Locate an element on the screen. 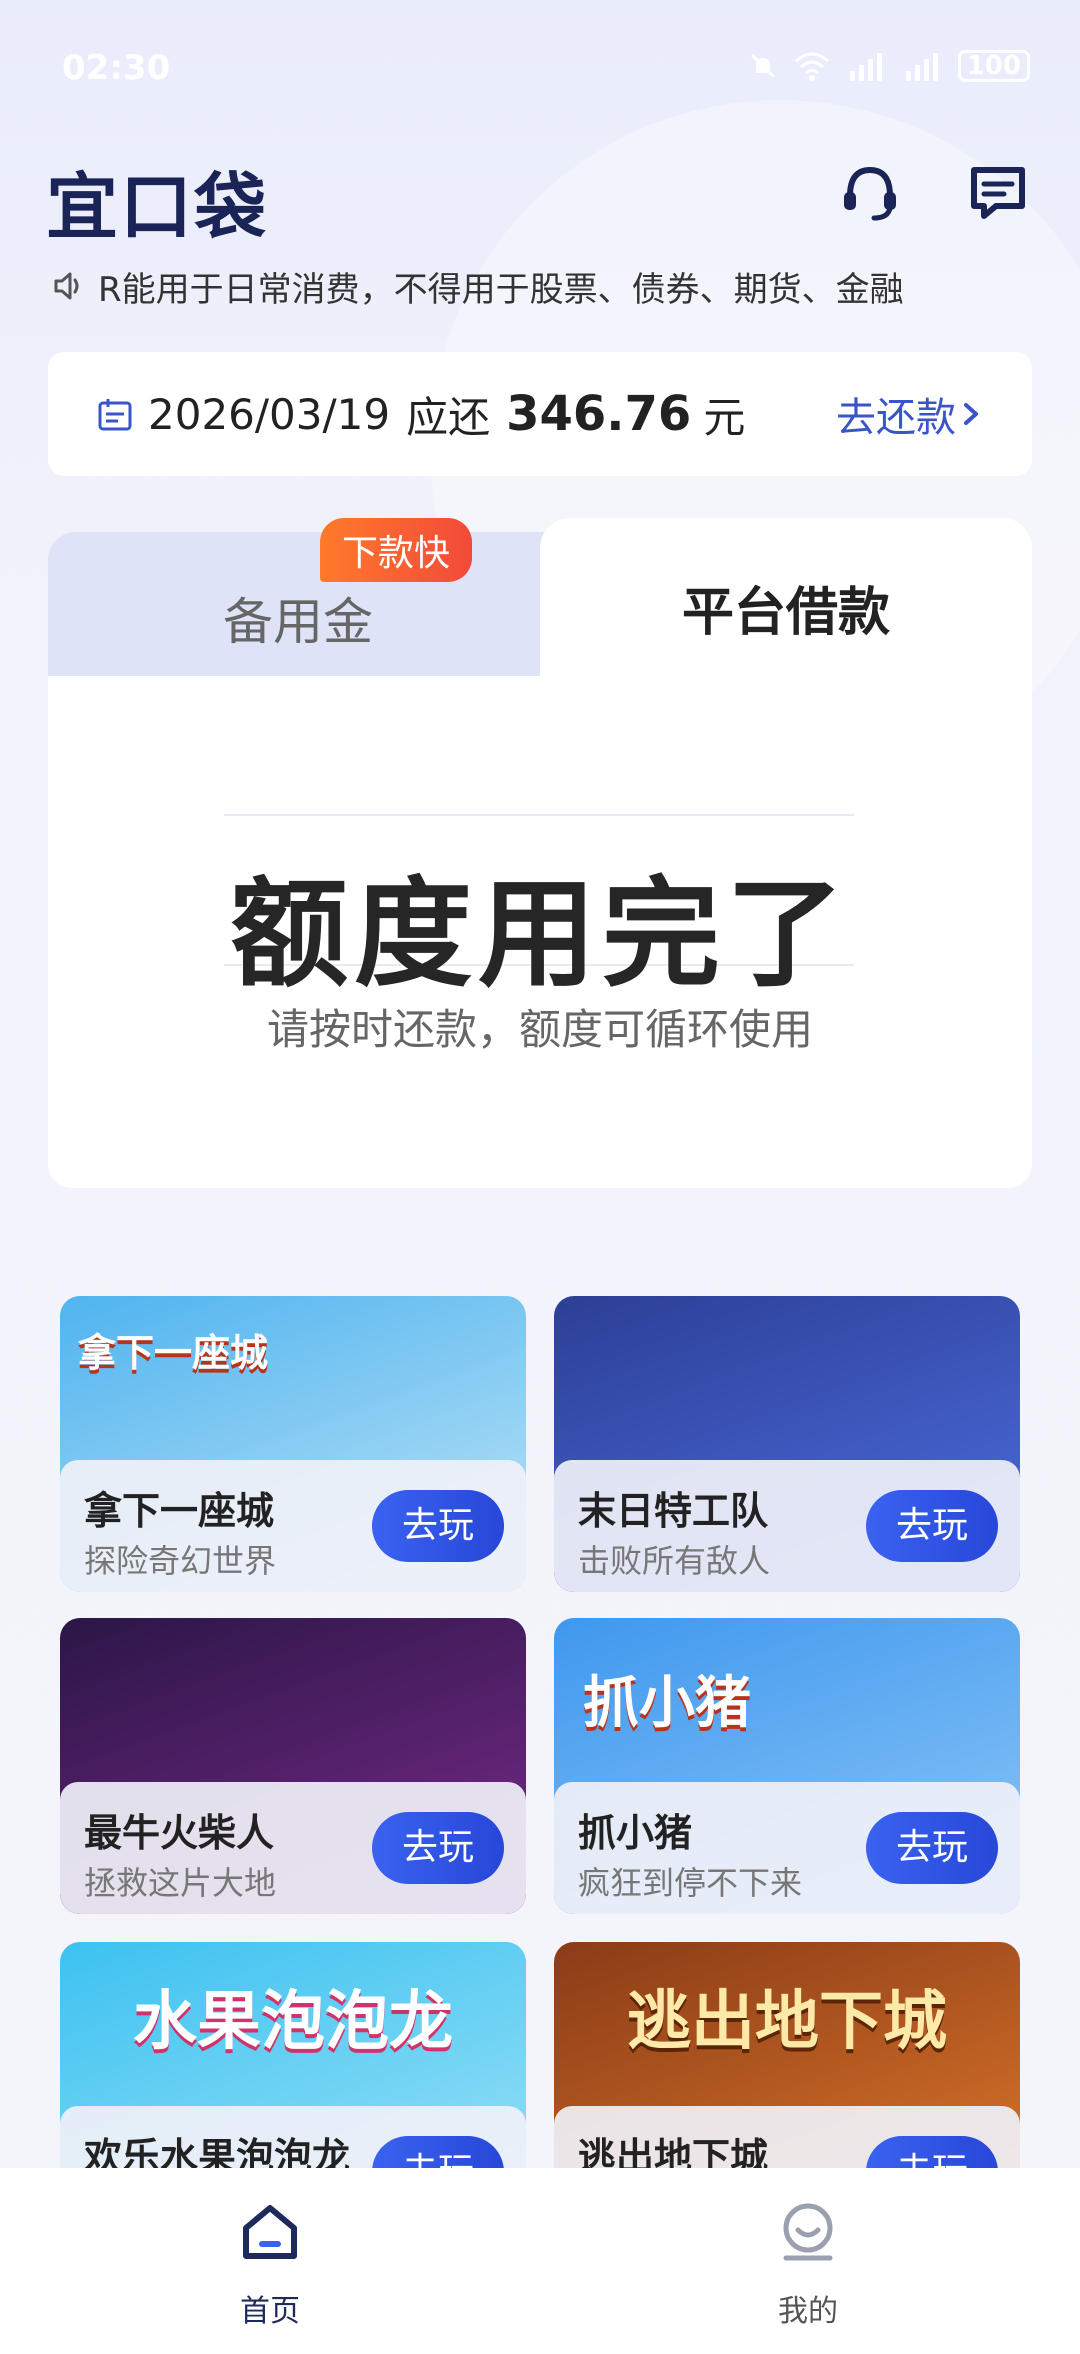 This screenshot has width=1080, height=2354. status-bar: 02:30 100 is located at coordinates (540, 60).